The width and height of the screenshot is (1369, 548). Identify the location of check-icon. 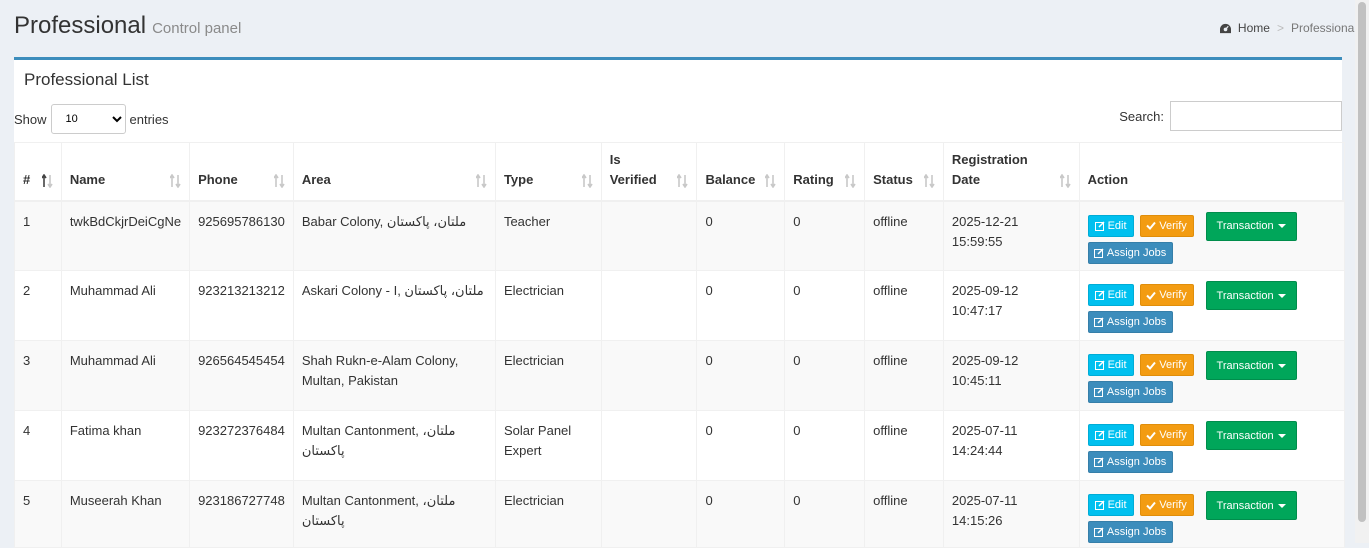
(1151, 225).